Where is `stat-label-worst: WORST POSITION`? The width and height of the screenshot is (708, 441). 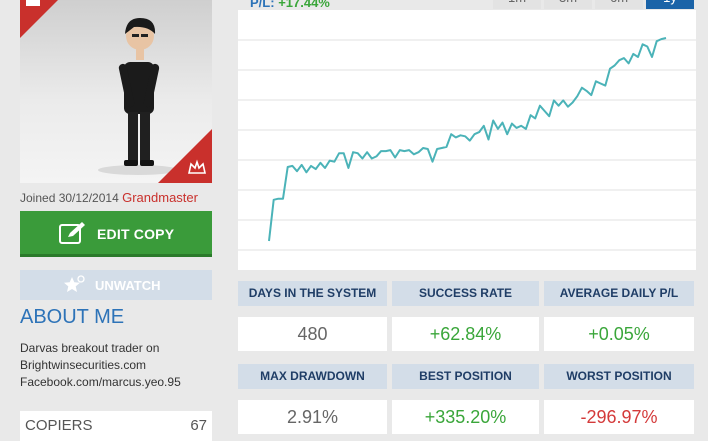 stat-label-worst: WORST POSITION is located at coordinates (619, 376).